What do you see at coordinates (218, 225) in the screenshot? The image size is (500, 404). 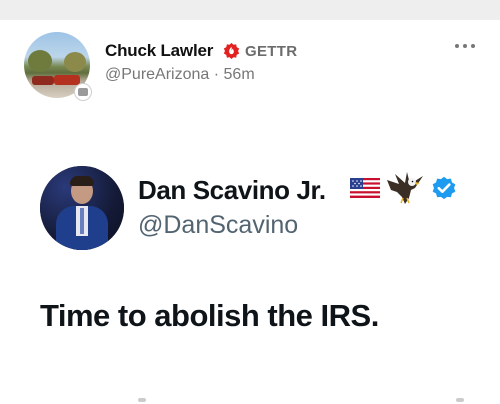 I see `tweet-author-handle: @DanScavino` at bounding box center [218, 225].